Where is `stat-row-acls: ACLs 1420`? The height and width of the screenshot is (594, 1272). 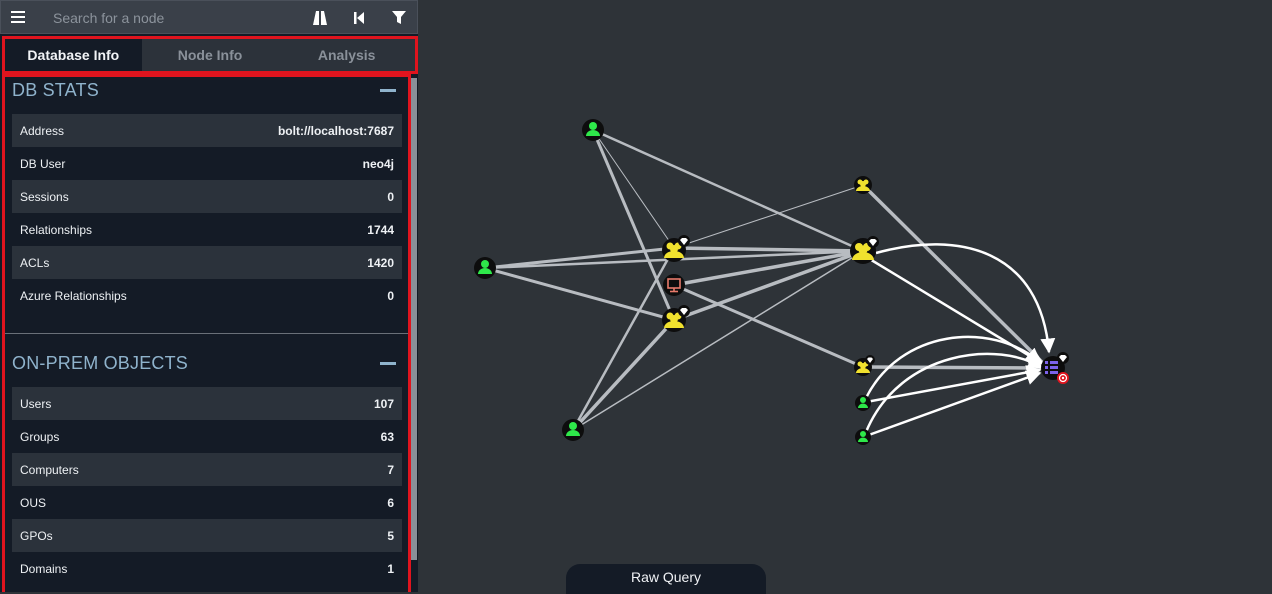 stat-row-acls: ACLs 1420 is located at coordinates (207, 262).